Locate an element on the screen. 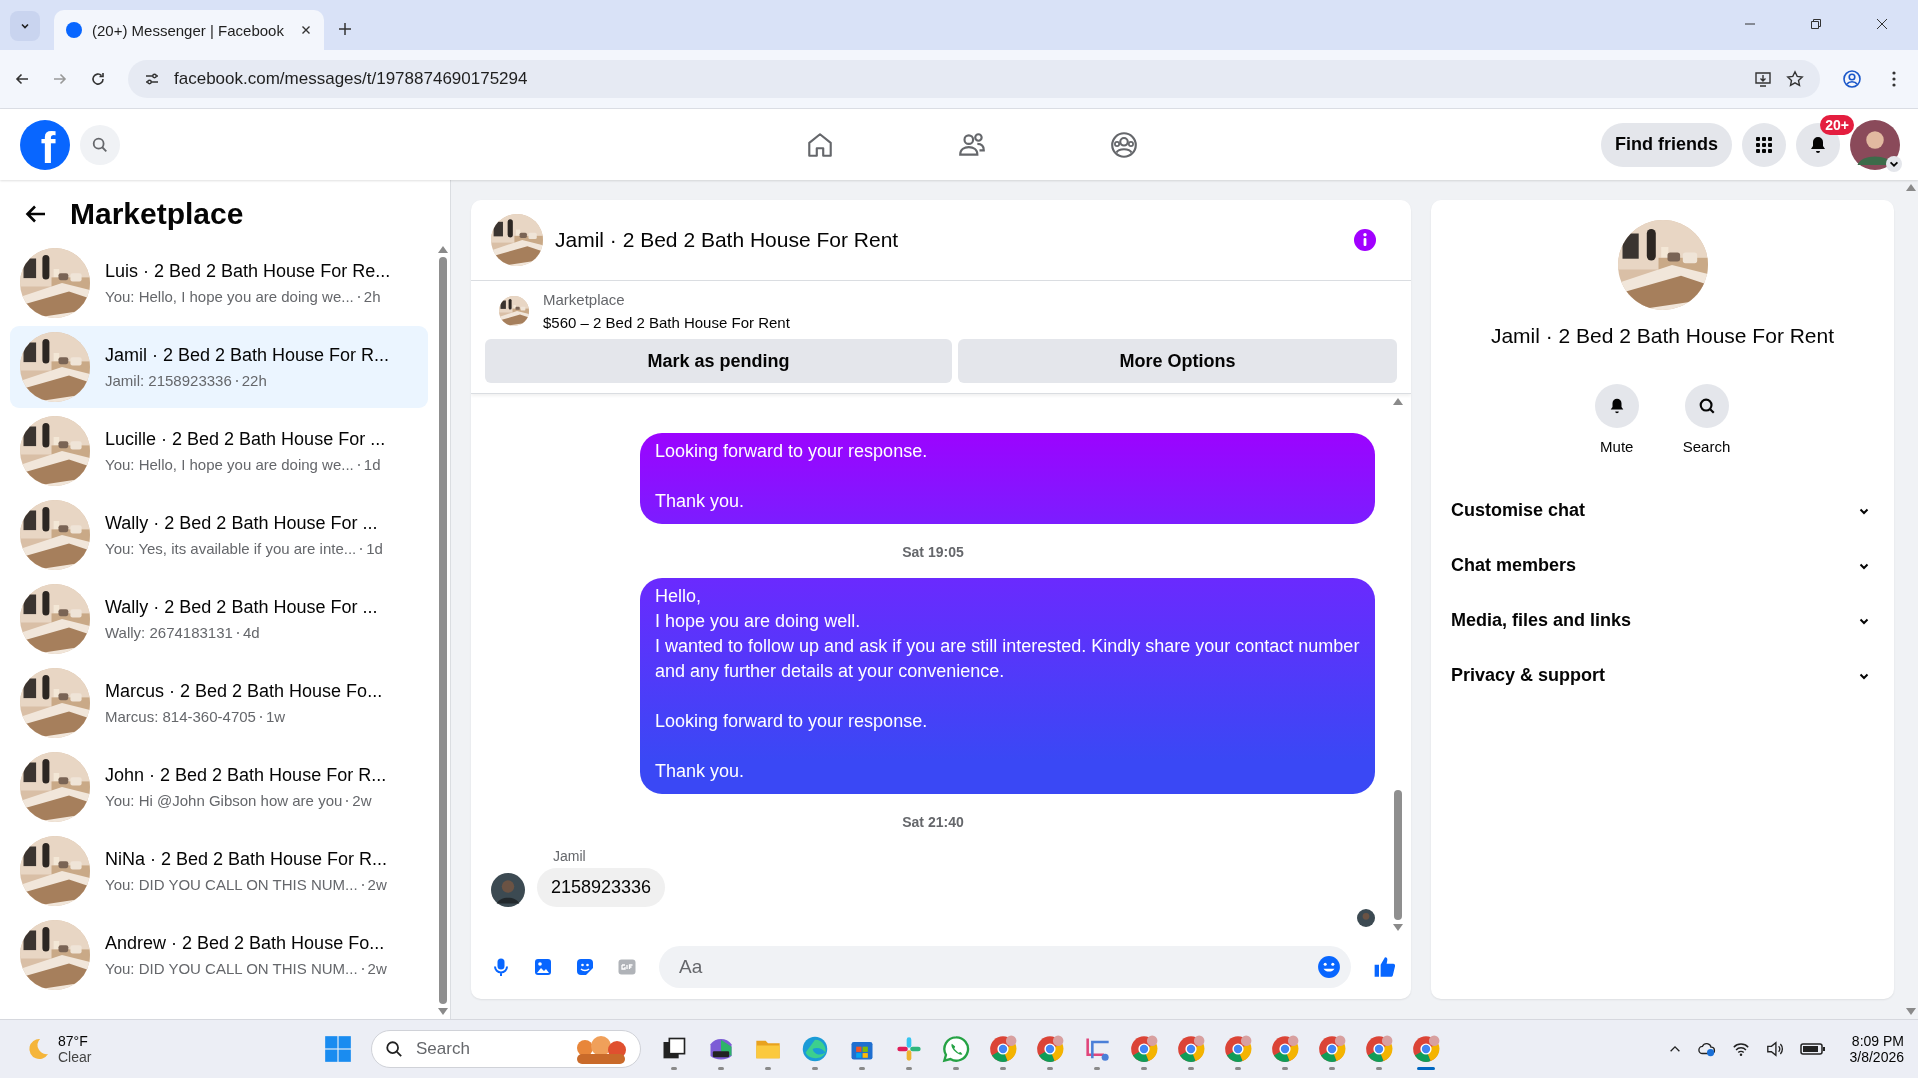  search-button is located at coordinates (1706, 406).